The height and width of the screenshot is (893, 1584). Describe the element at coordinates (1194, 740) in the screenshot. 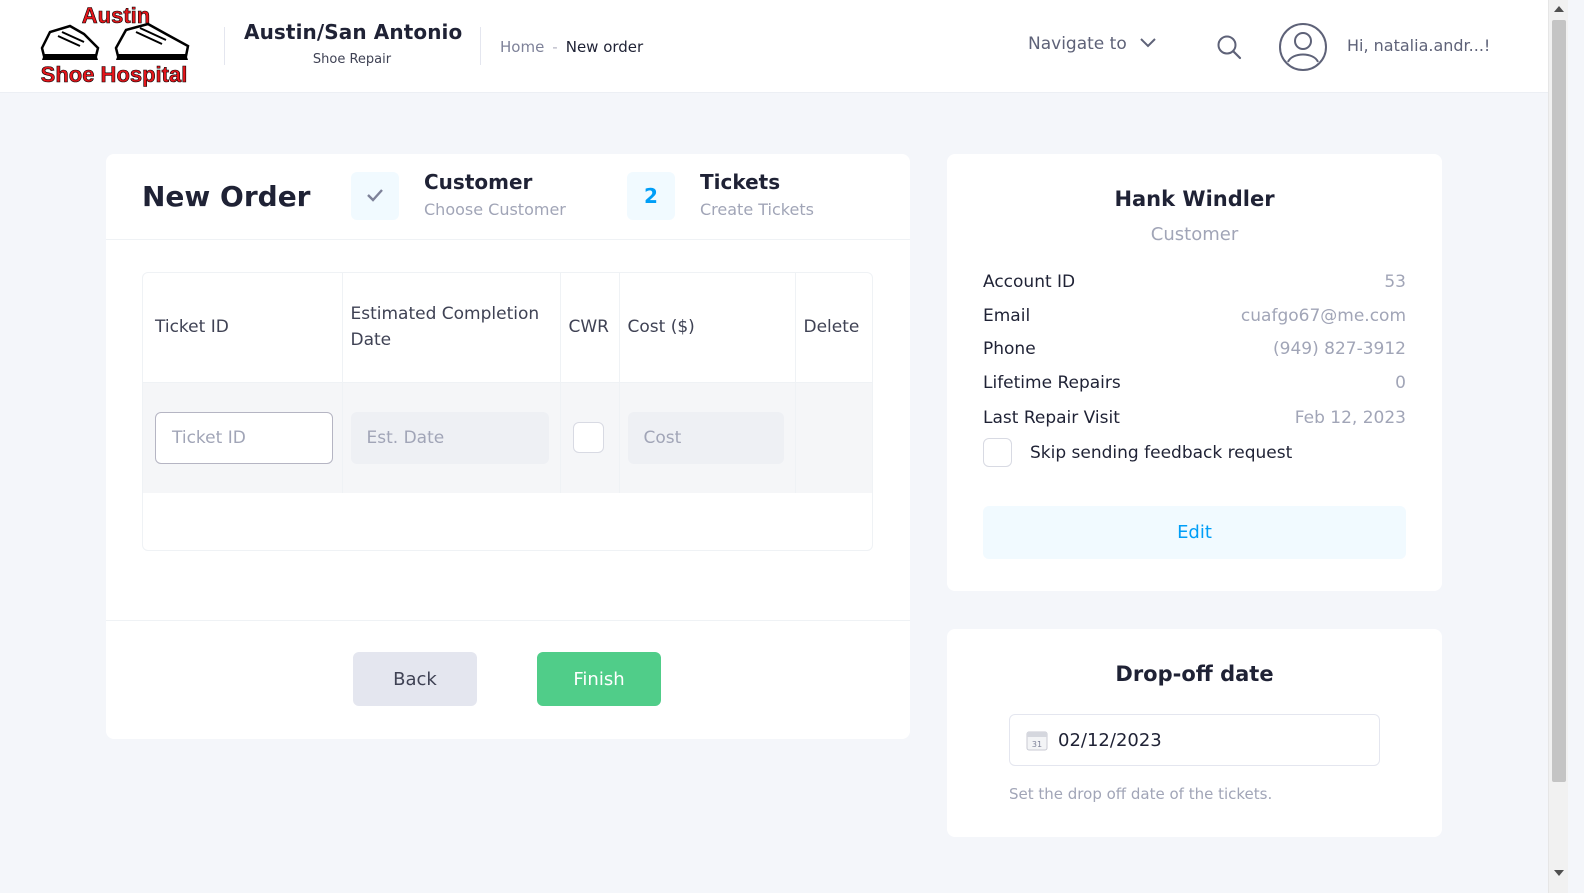

I see `dropoff-date-input: 31 02/12/2023` at that location.